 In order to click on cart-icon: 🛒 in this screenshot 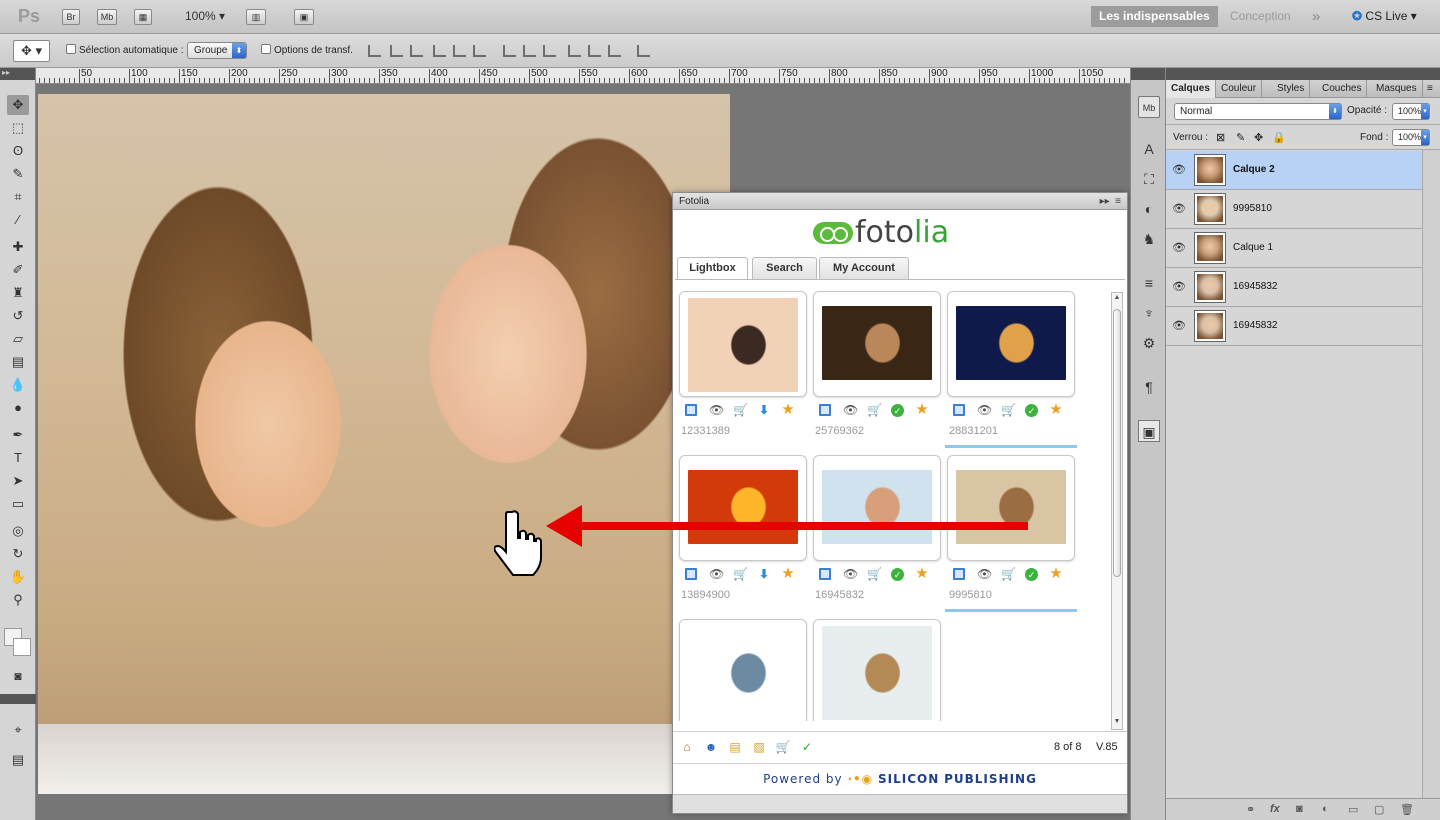, I will do `click(783, 747)`.